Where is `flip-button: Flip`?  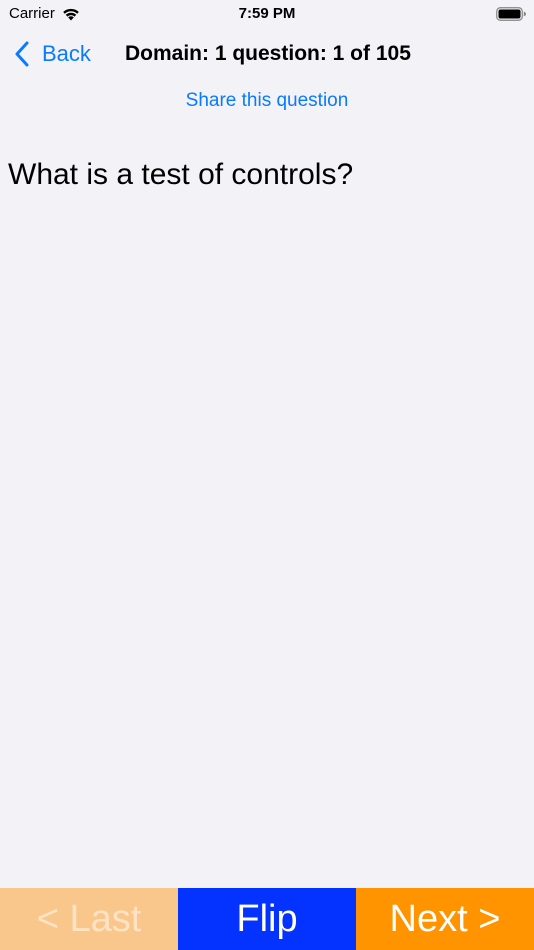 flip-button: Flip is located at coordinates (267, 919).